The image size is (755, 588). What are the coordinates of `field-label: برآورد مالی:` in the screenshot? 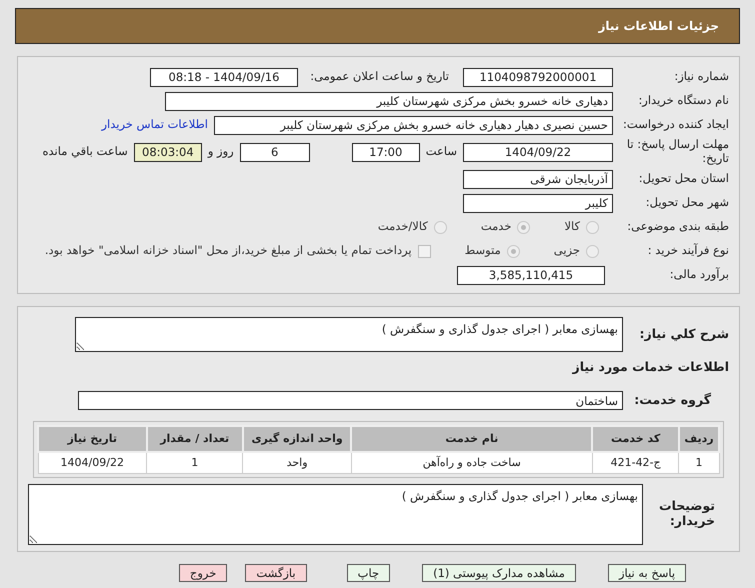 It's located at (698, 275).